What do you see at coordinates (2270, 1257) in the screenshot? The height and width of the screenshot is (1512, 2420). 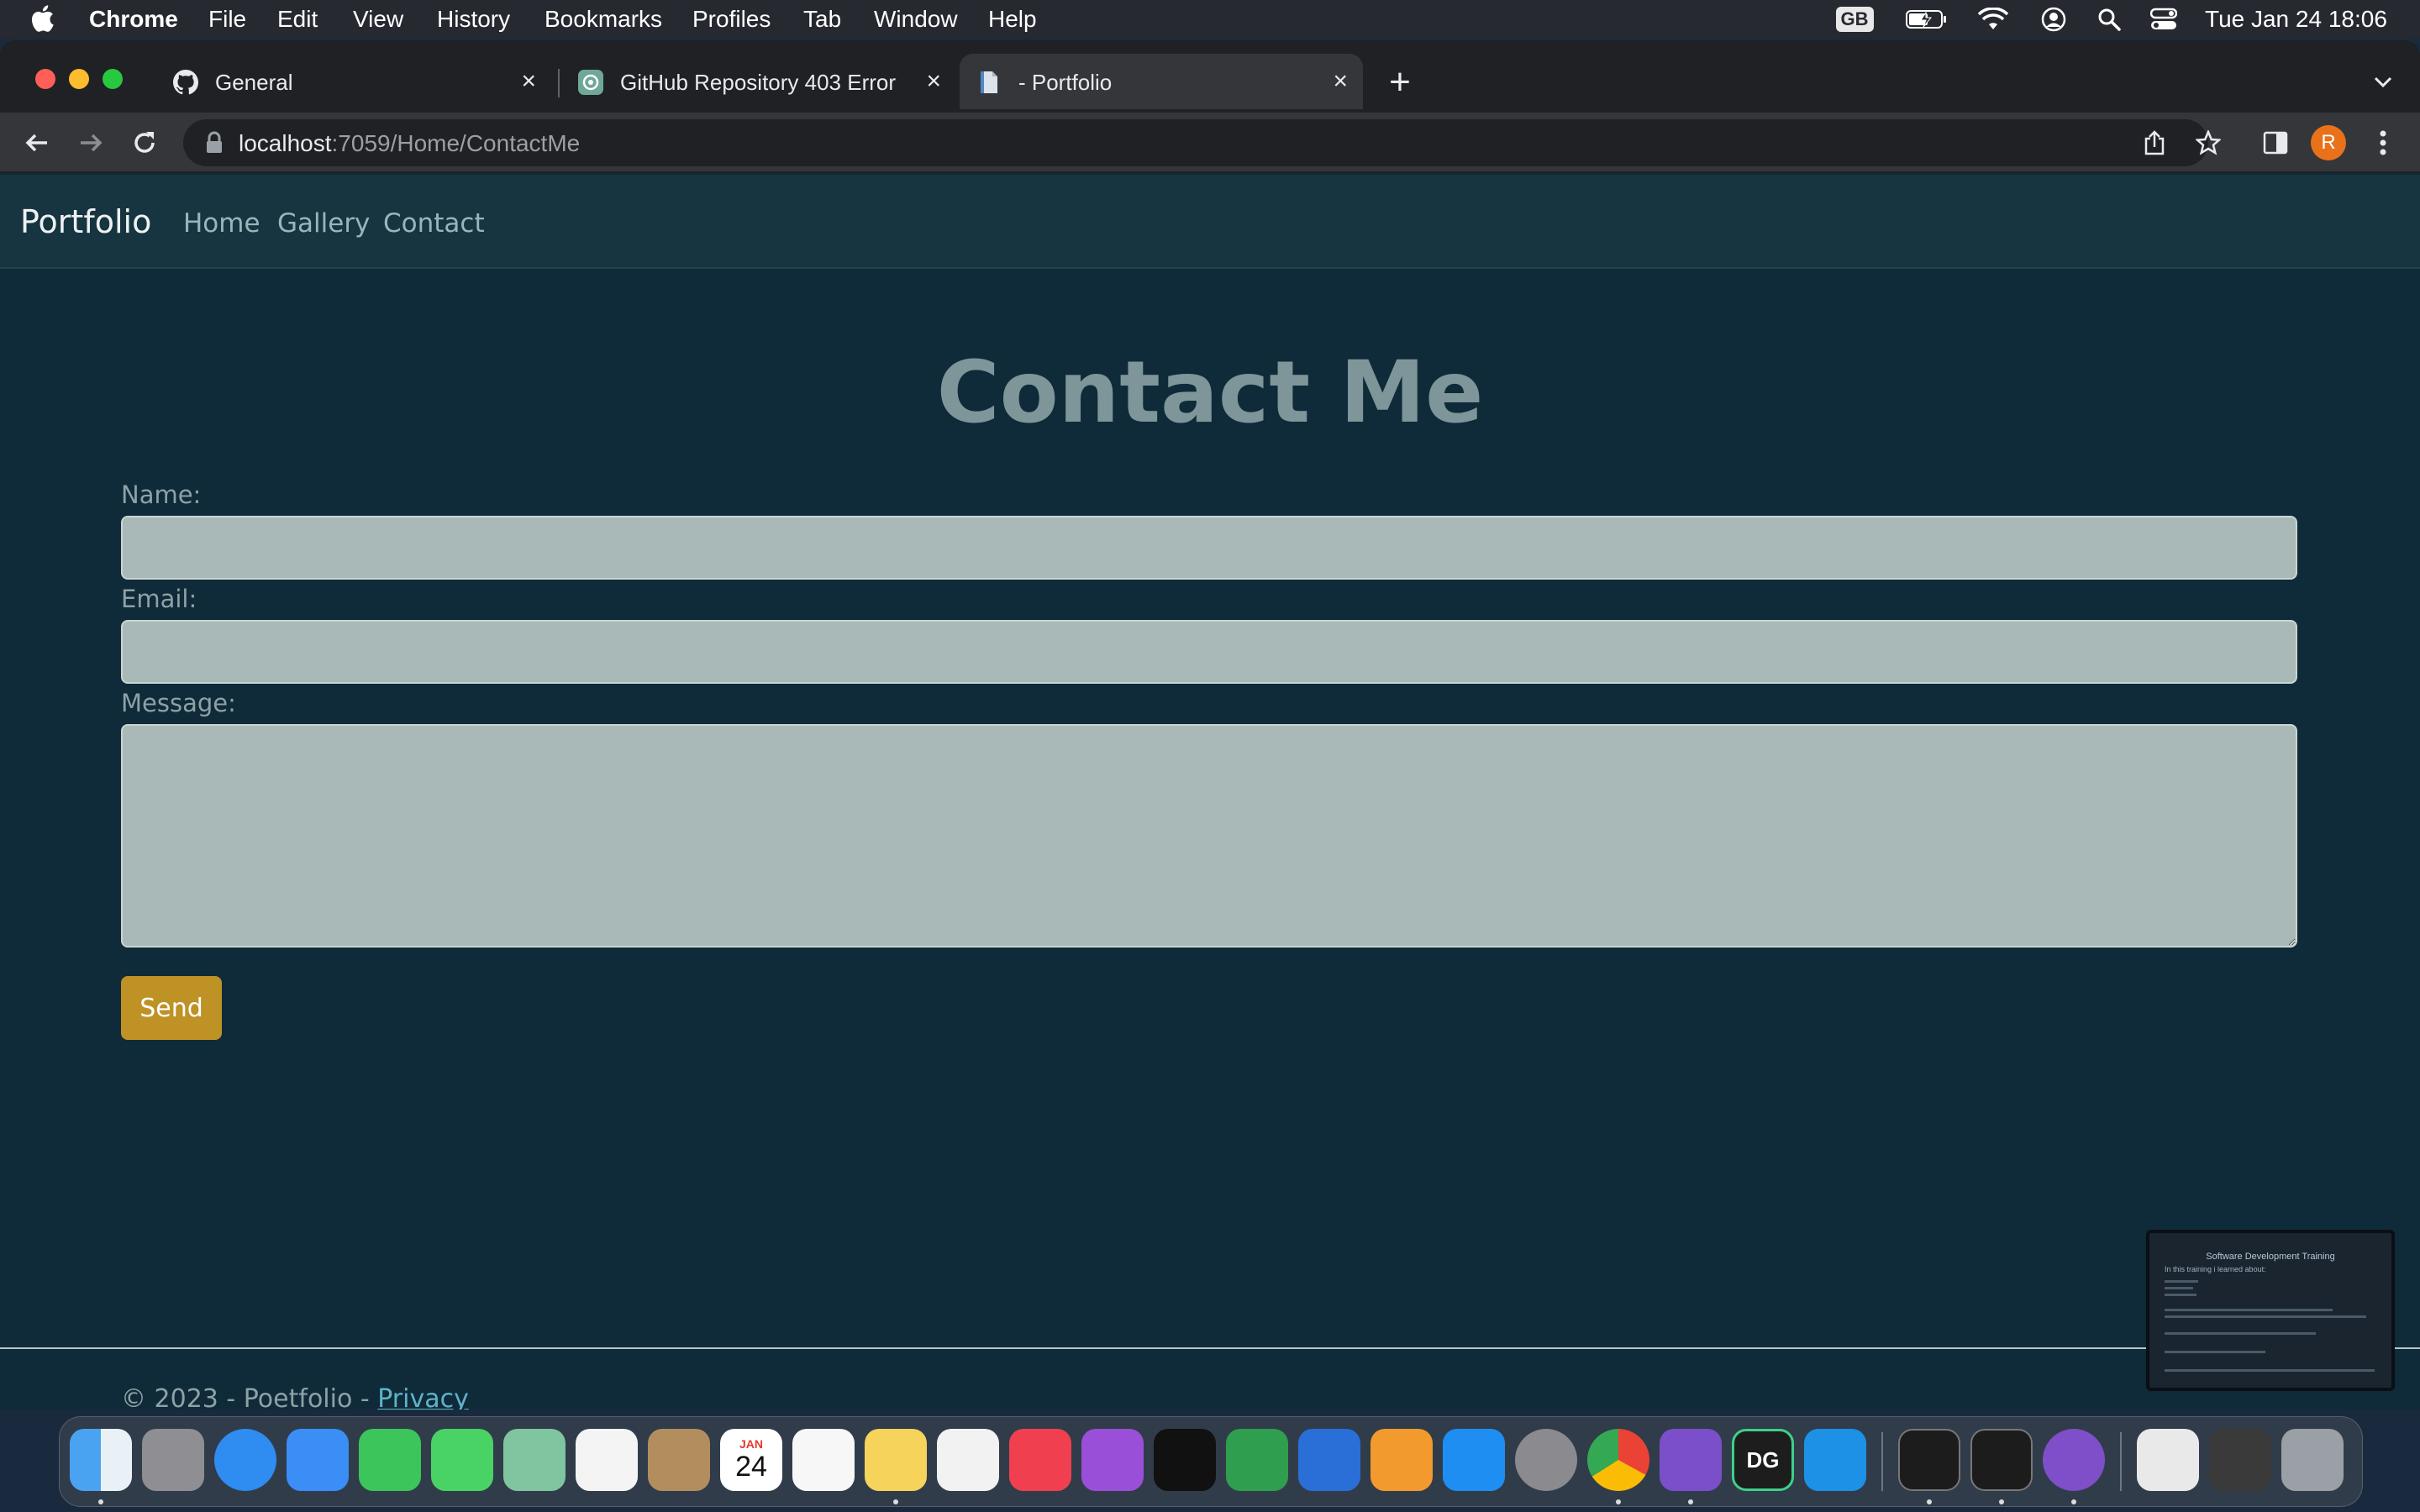 I see `thumbnail-title: Software Development Training` at bounding box center [2270, 1257].